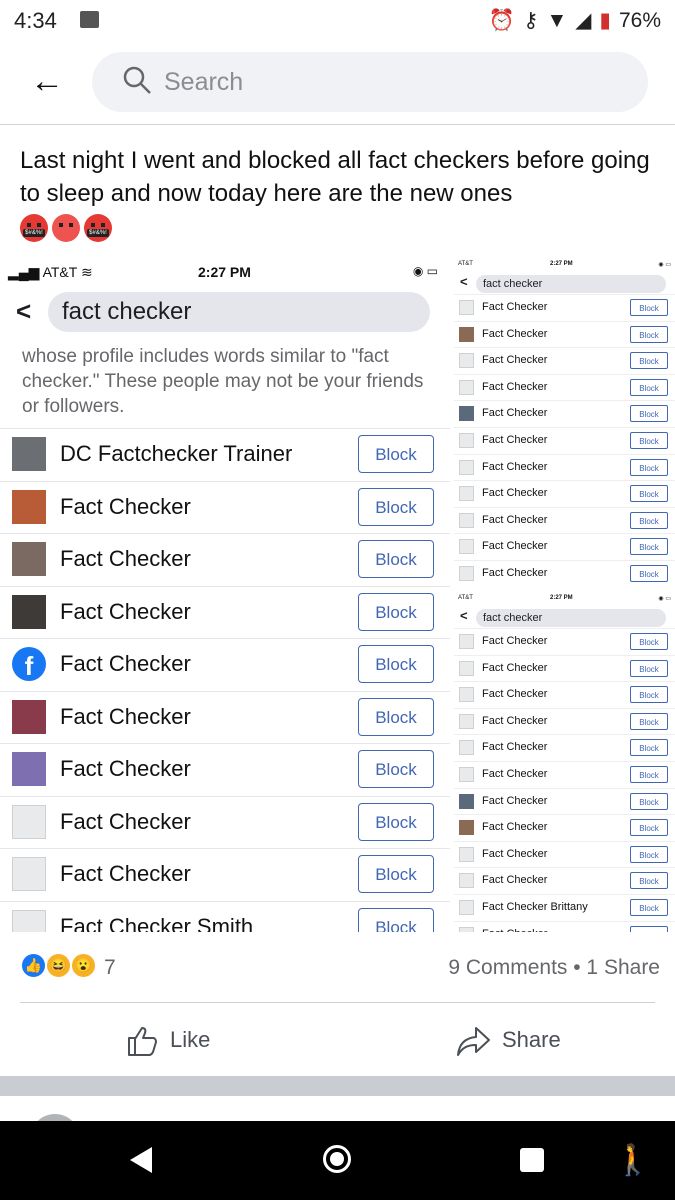 Image resolution: width=675 pixels, height=1200 pixels. What do you see at coordinates (141, 1160) in the screenshot?
I see `nav-back-icon` at bounding box center [141, 1160].